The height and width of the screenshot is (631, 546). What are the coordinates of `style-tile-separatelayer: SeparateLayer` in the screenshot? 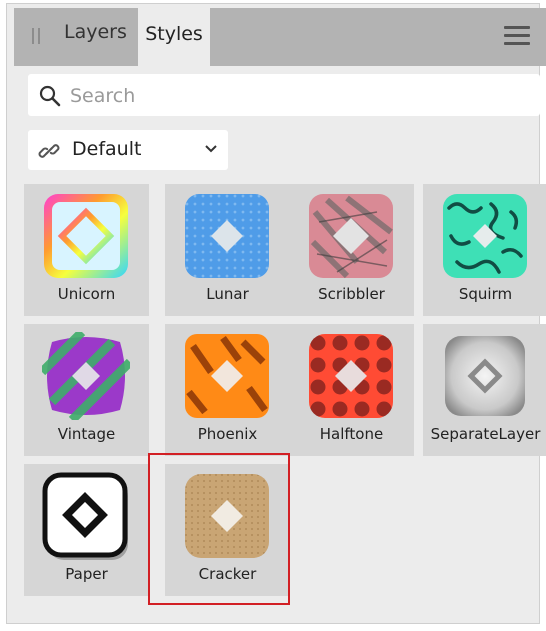 It's located at (484, 390).